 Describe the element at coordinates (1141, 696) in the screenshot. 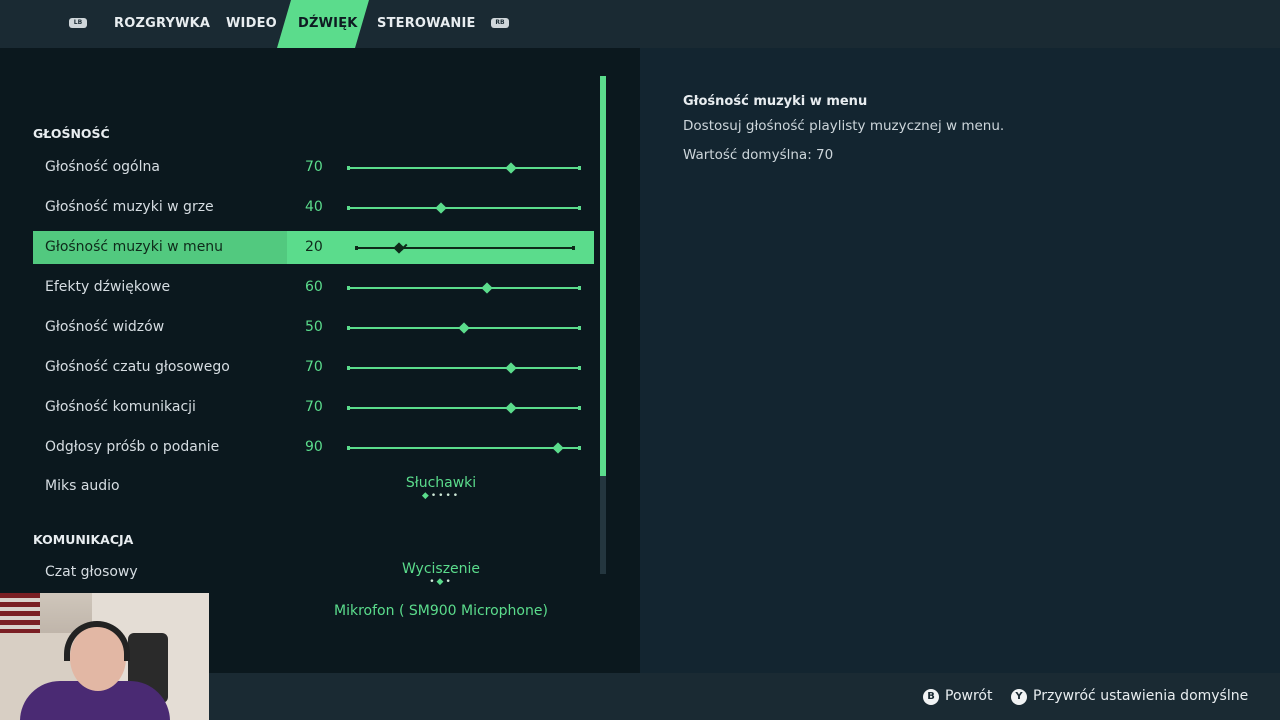

I see `reset-defaults-label: Przywróć ustawienia domyślne` at that location.